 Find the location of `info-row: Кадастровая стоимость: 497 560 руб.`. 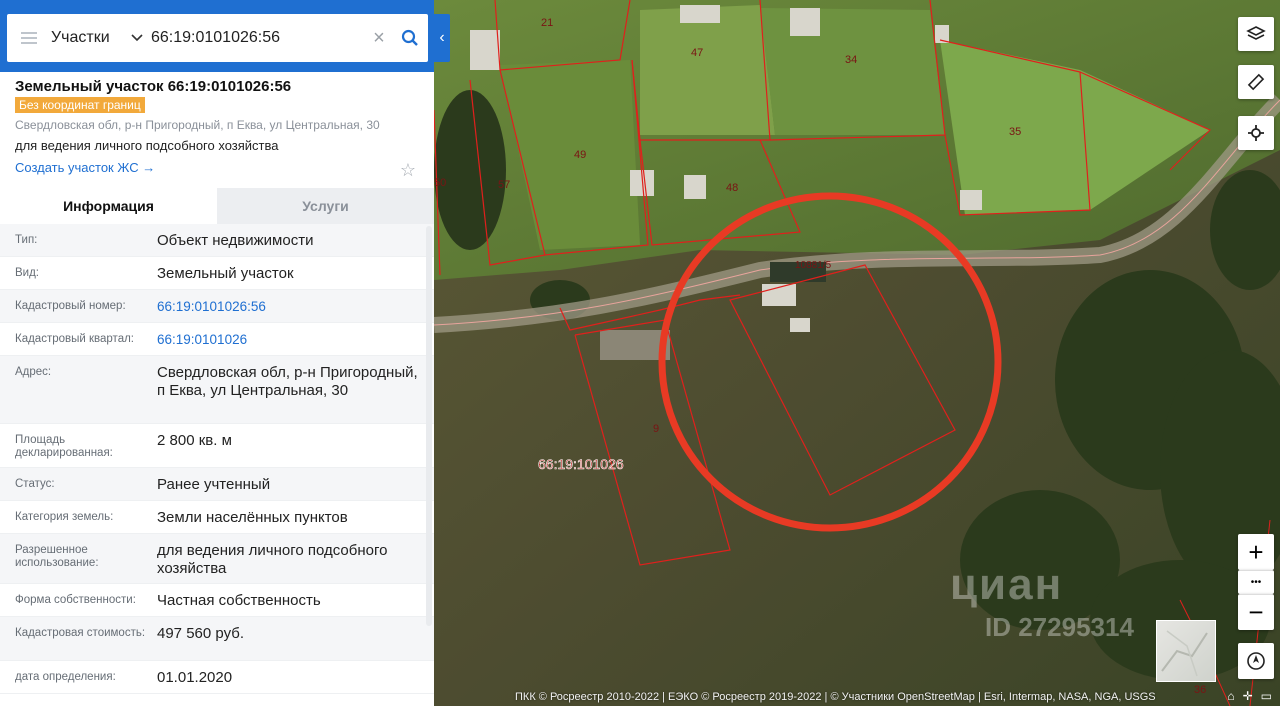

info-row: Кадастровая стоимость: 497 560 руб. is located at coordinates (217, 639).